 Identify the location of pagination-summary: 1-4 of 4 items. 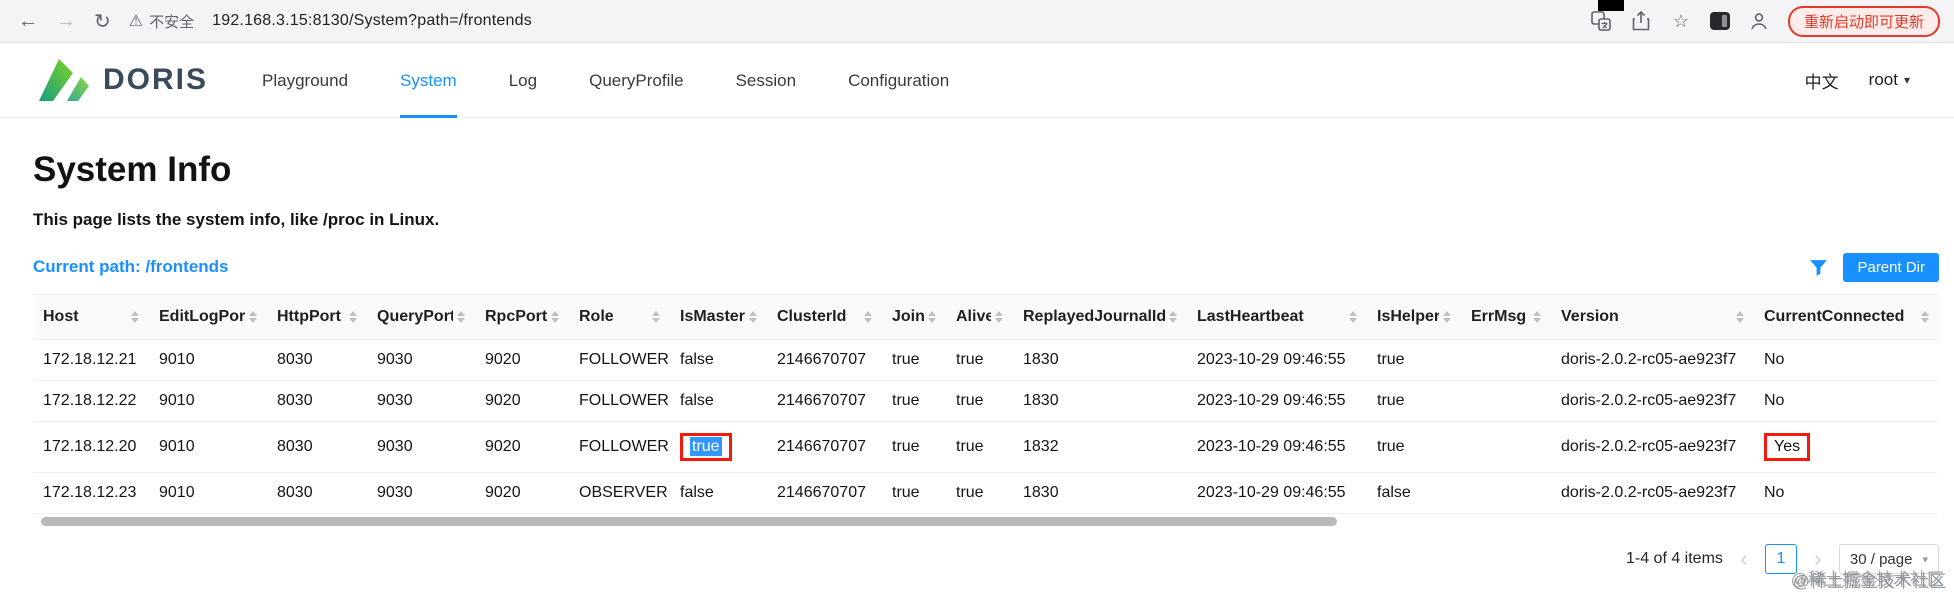
(1674, 558).